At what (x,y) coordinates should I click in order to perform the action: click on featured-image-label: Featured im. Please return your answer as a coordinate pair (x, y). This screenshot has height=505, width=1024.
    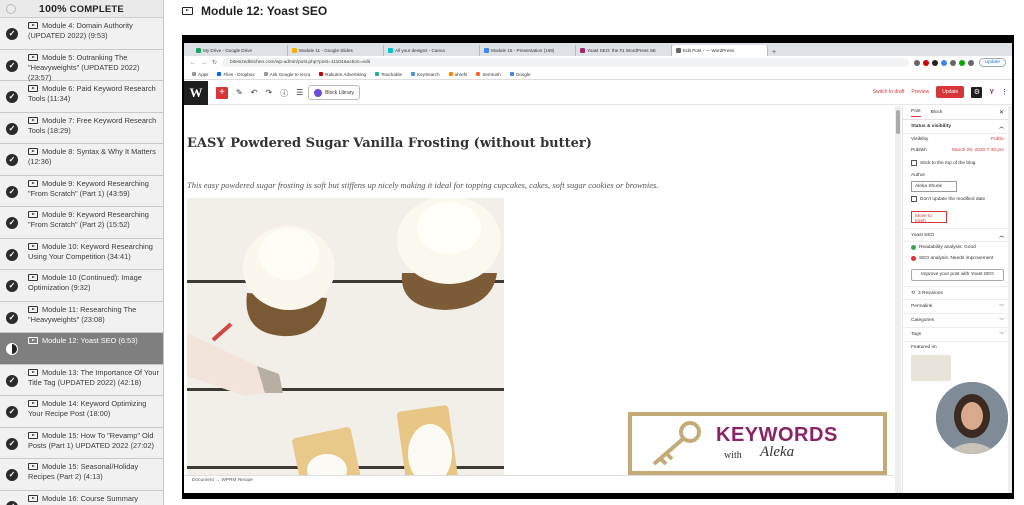
    Looking at the image, I should click on (924, 347).